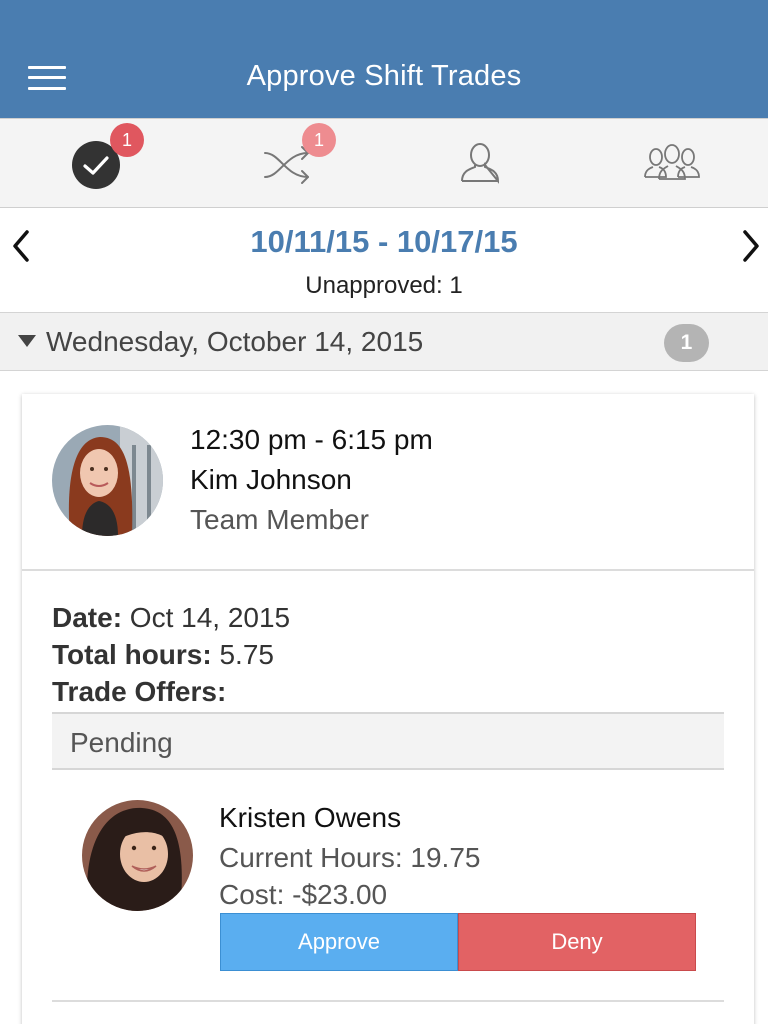  I want to click on approve-button: Approve, so click(339, 942).